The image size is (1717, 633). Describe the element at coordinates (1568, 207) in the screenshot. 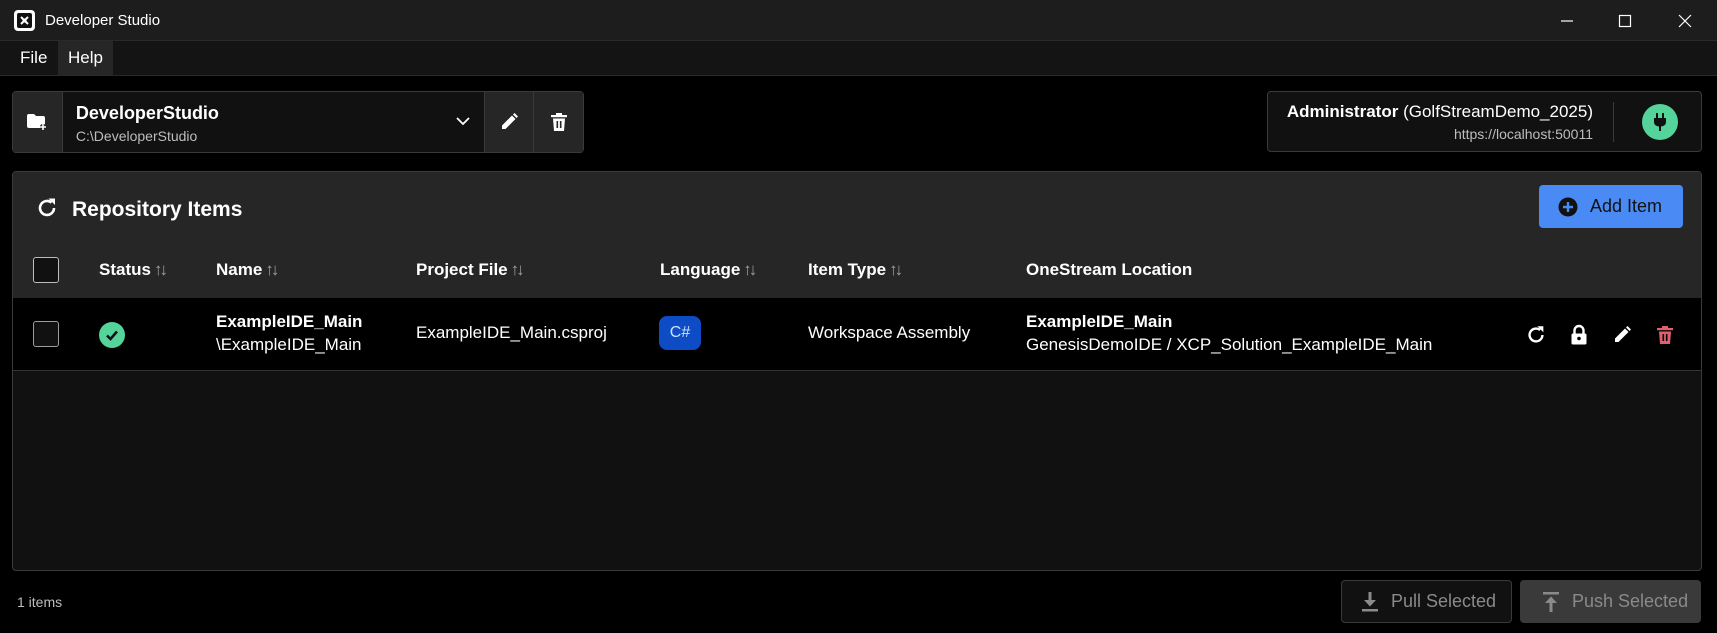

I see `plus-circle-icon` at that location.